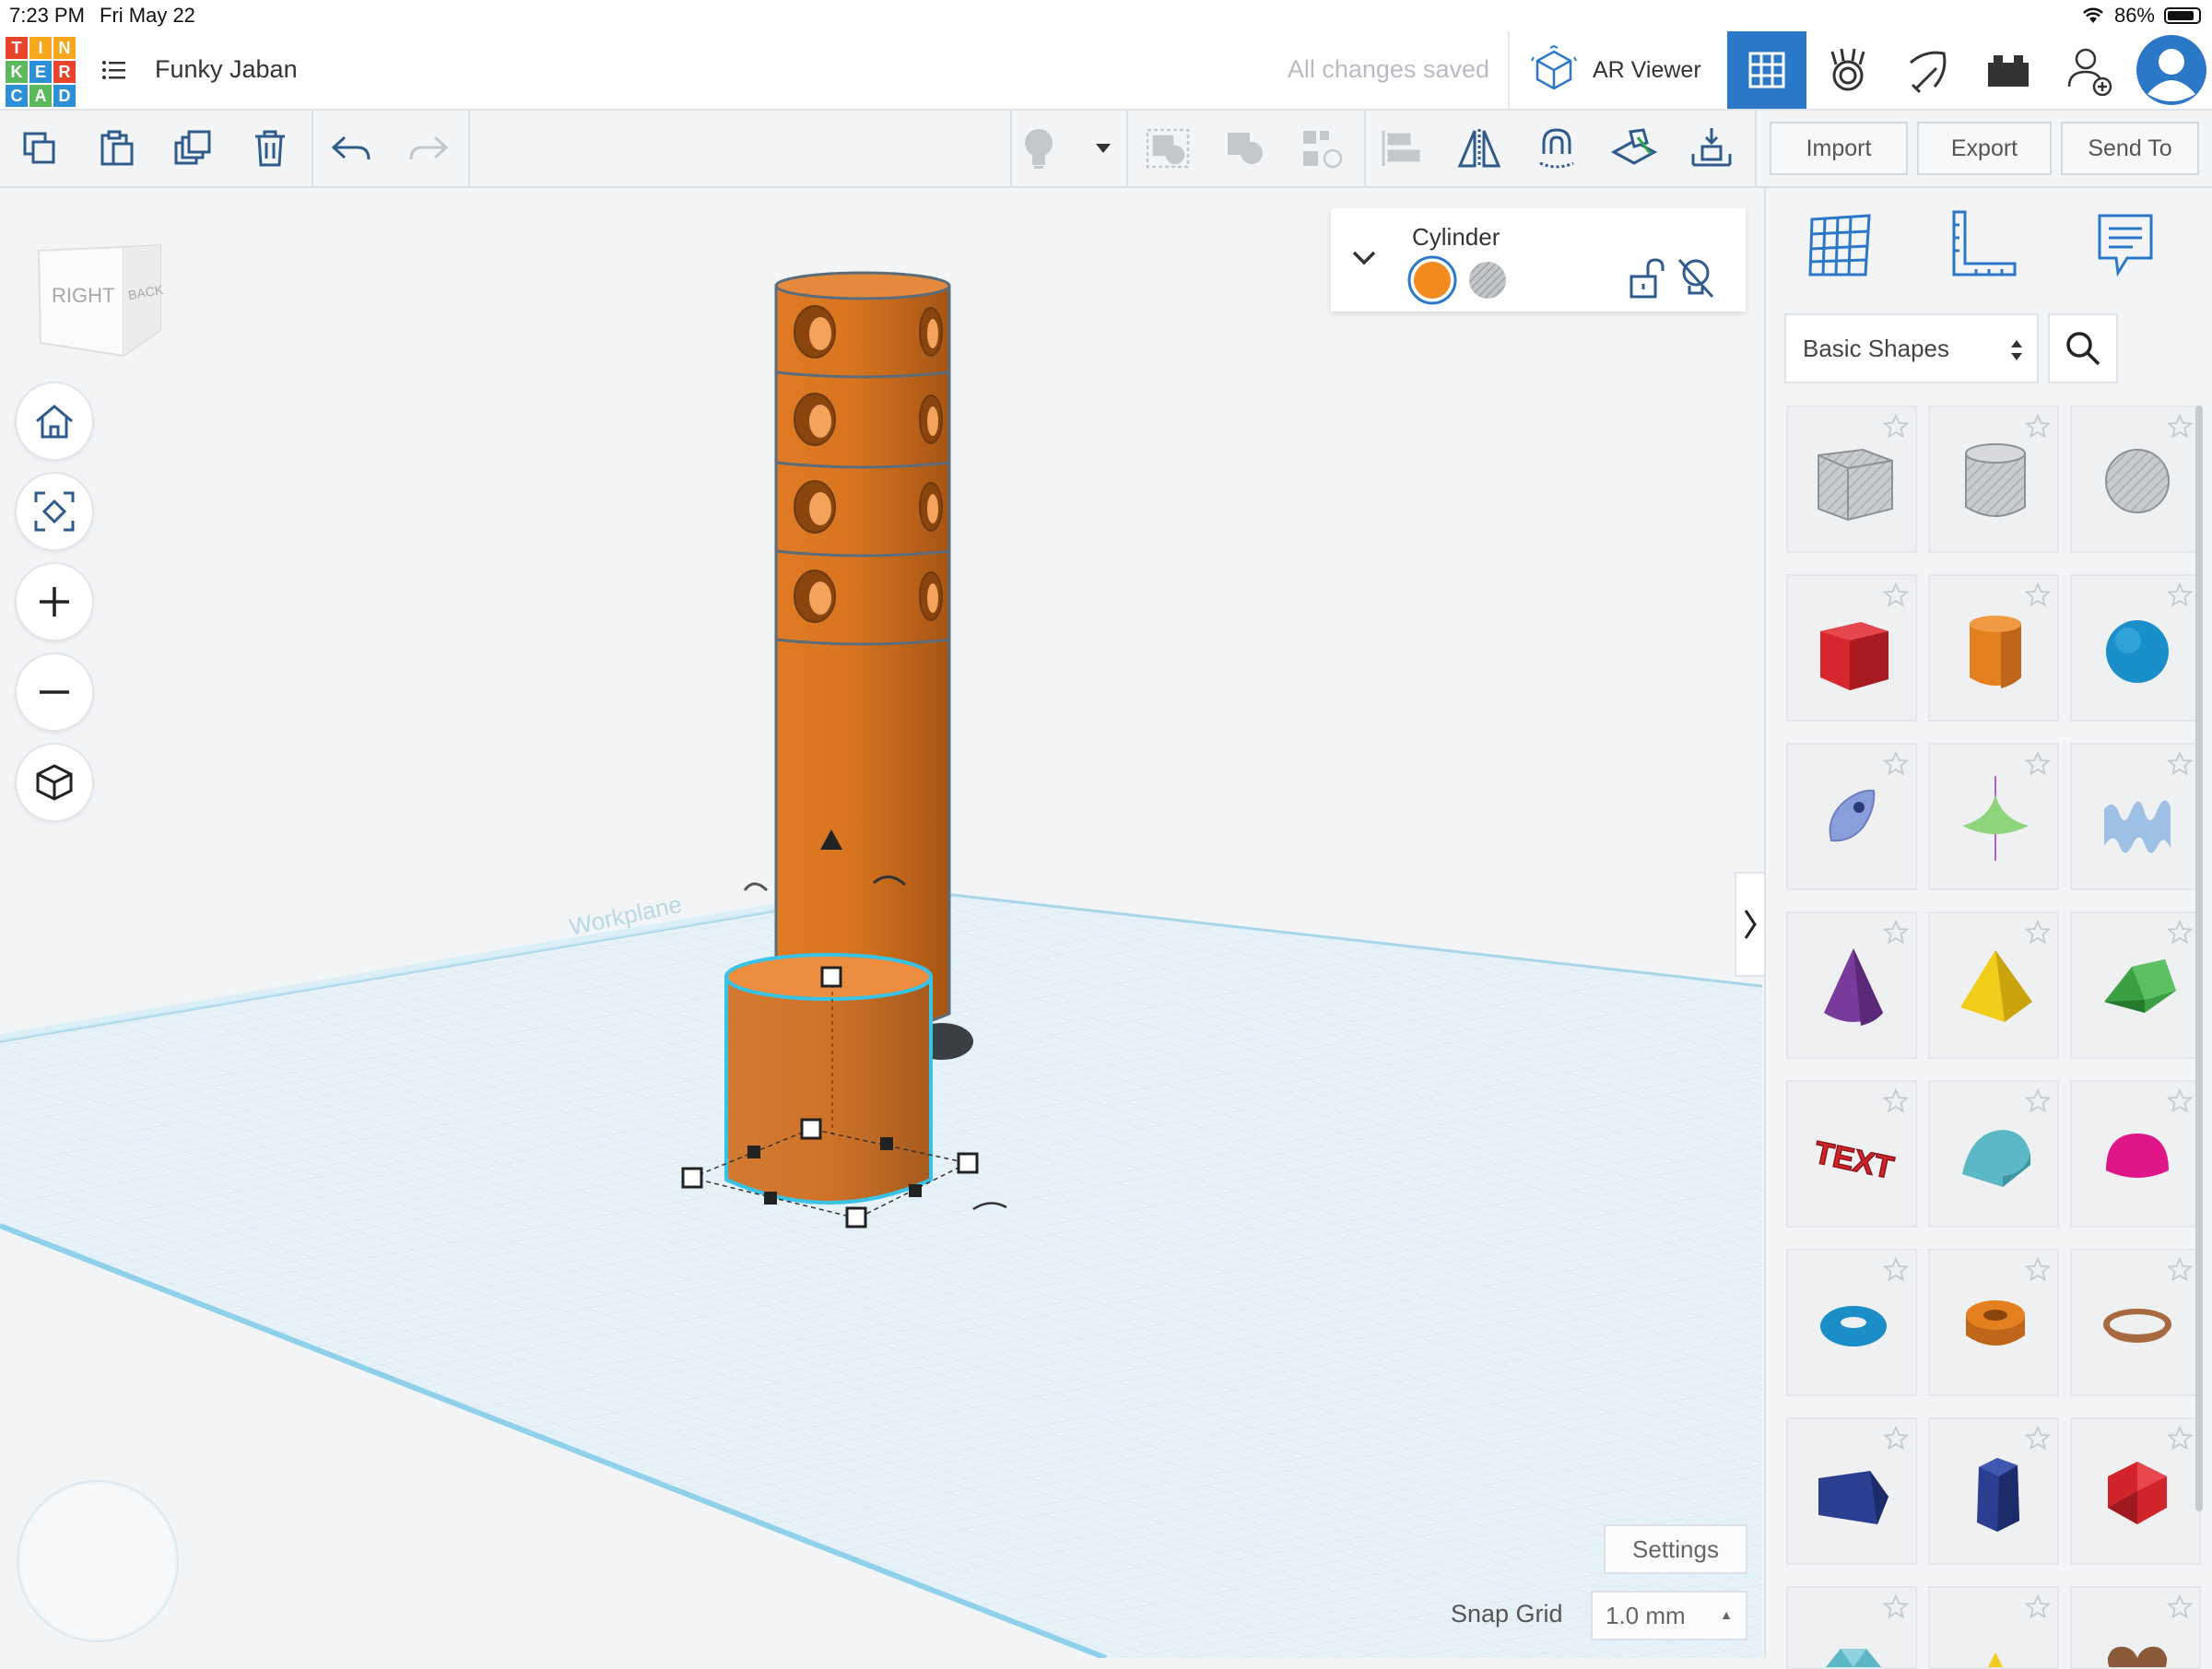 The height and width of the screenshot is (1669, 2212). What do you see at coordinates (54, 782) in the screenshot?
I see `perspective-button` at bounding box center [54, 782].